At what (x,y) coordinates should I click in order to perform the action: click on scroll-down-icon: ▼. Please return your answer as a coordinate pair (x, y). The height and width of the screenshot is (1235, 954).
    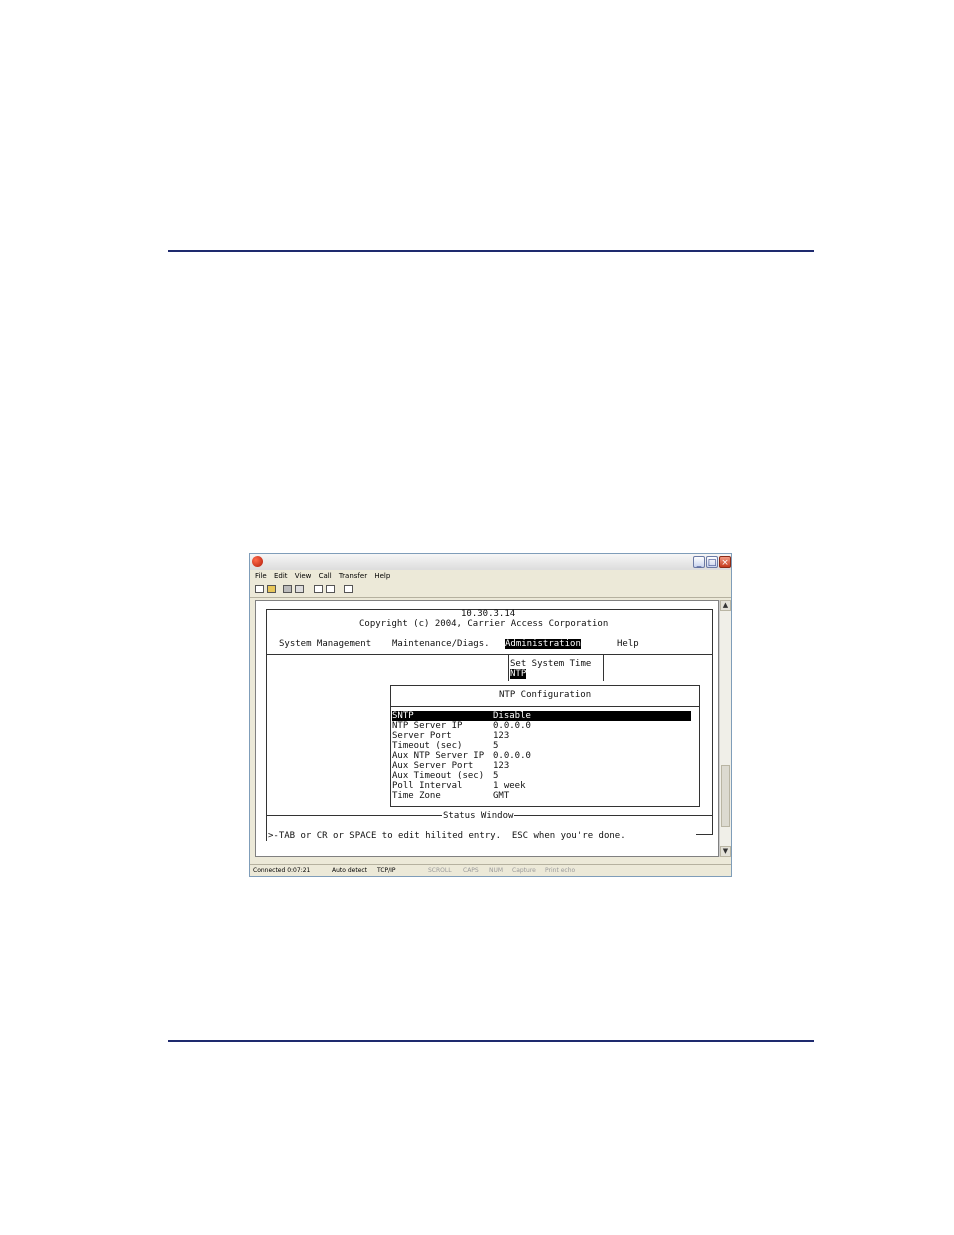
    Looking at the image, I should click on (725, 851).